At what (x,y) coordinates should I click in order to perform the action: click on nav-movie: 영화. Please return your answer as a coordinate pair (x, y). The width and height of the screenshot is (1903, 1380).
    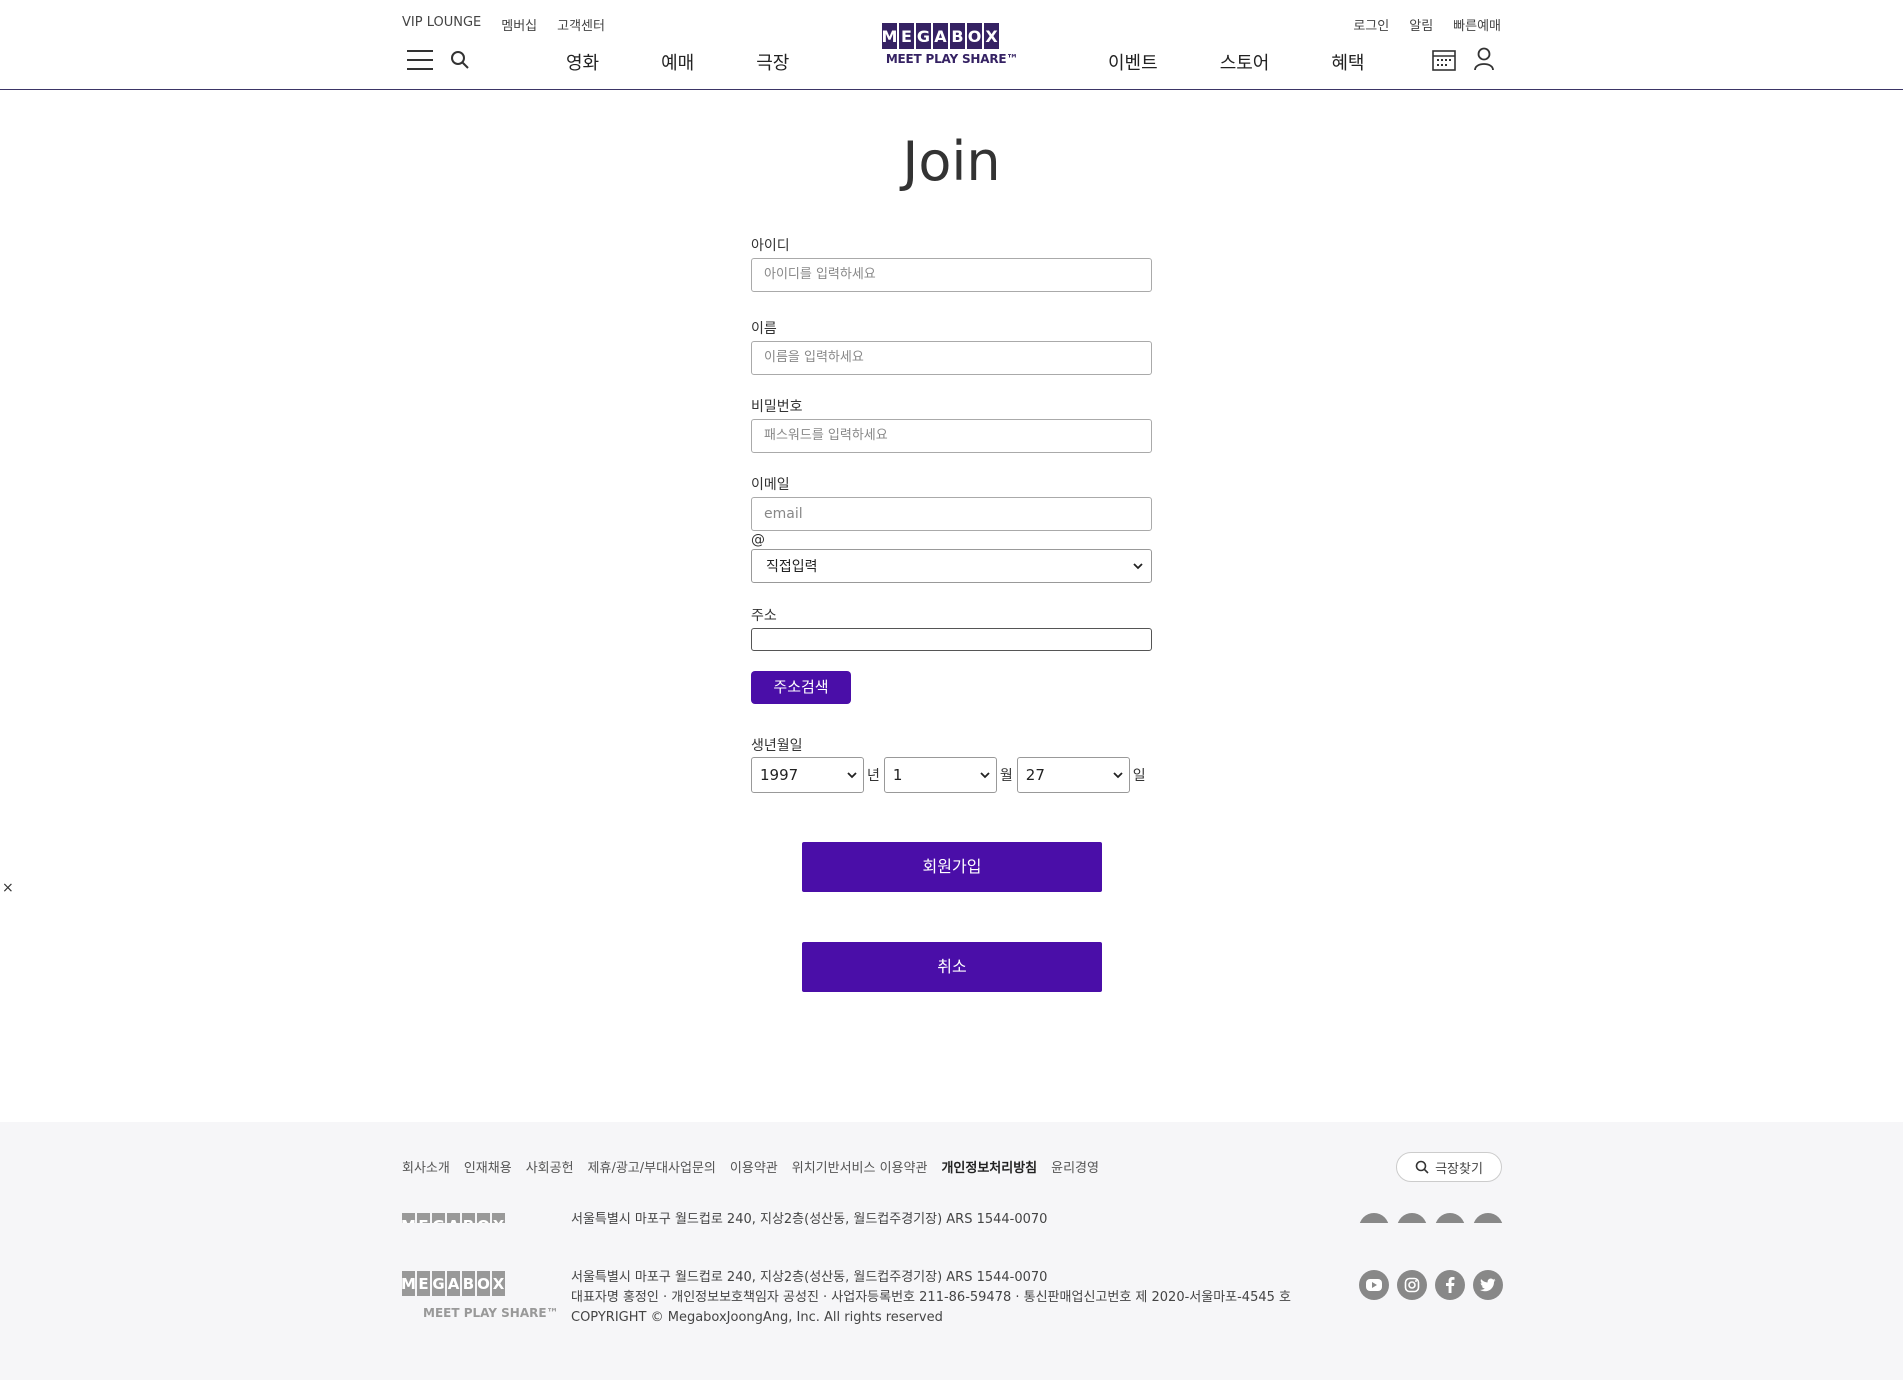
    Looking at the image, I should click on (582, 62).